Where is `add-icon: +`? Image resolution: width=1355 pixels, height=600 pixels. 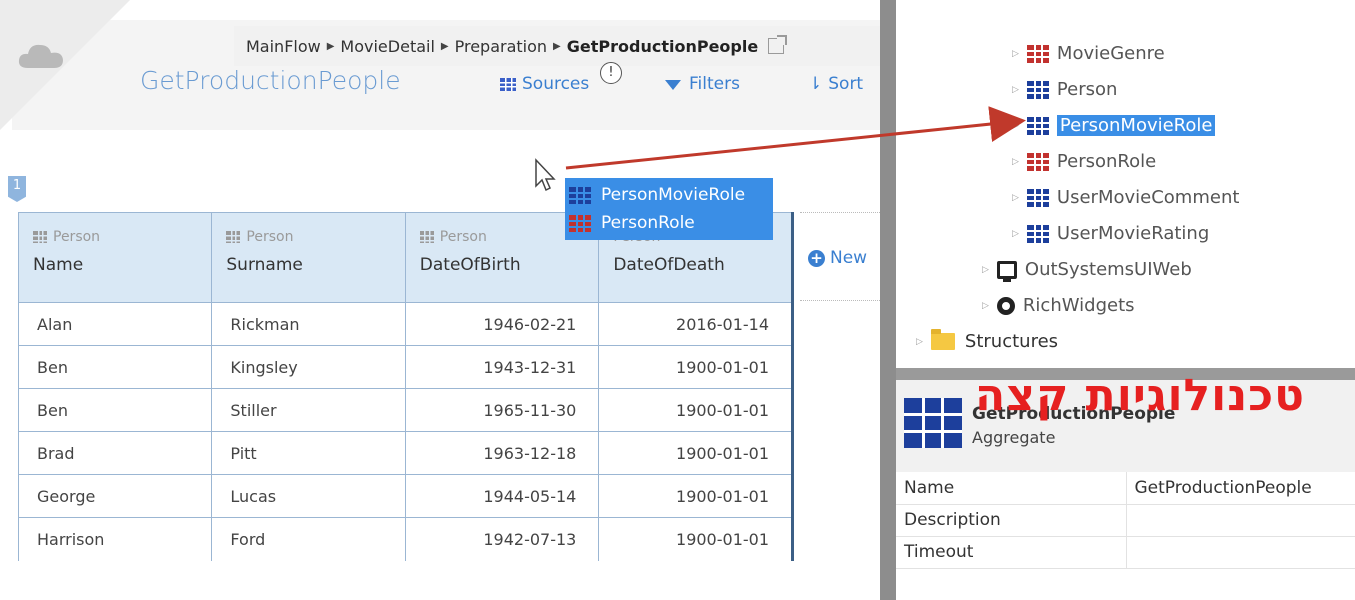 add-icon: + is located at coordinates (816, 258).